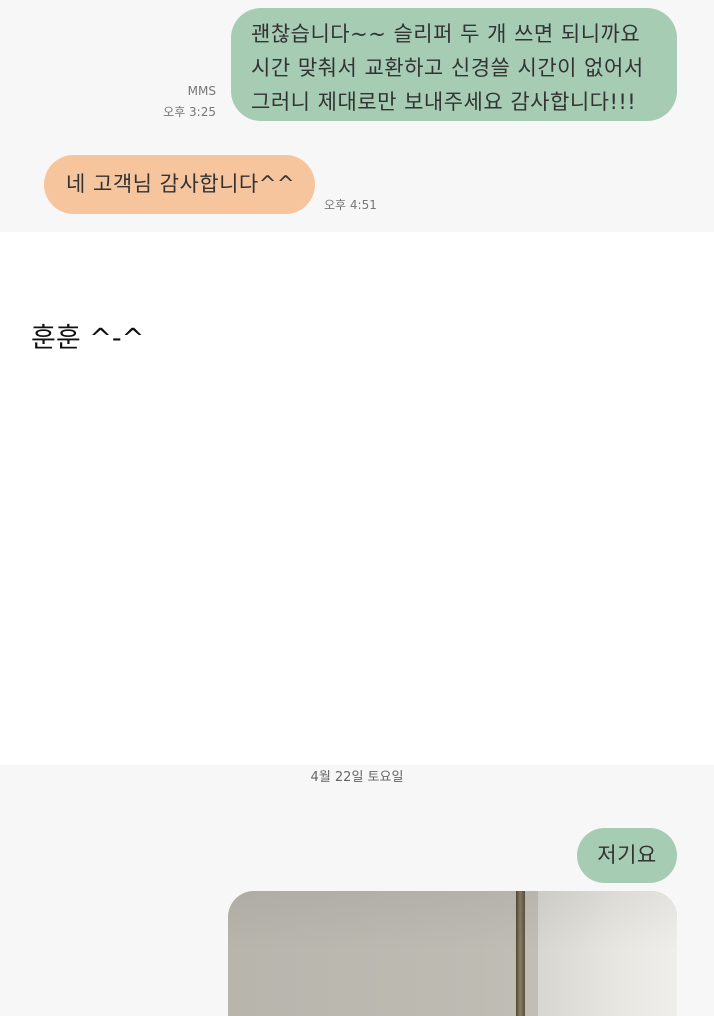 The image size is (714, 1016). What do you see at coordinates (357, 777) in the screenshot?
I see `date-divider: 4월 22일 토요일` at bounding box center [357, 777].